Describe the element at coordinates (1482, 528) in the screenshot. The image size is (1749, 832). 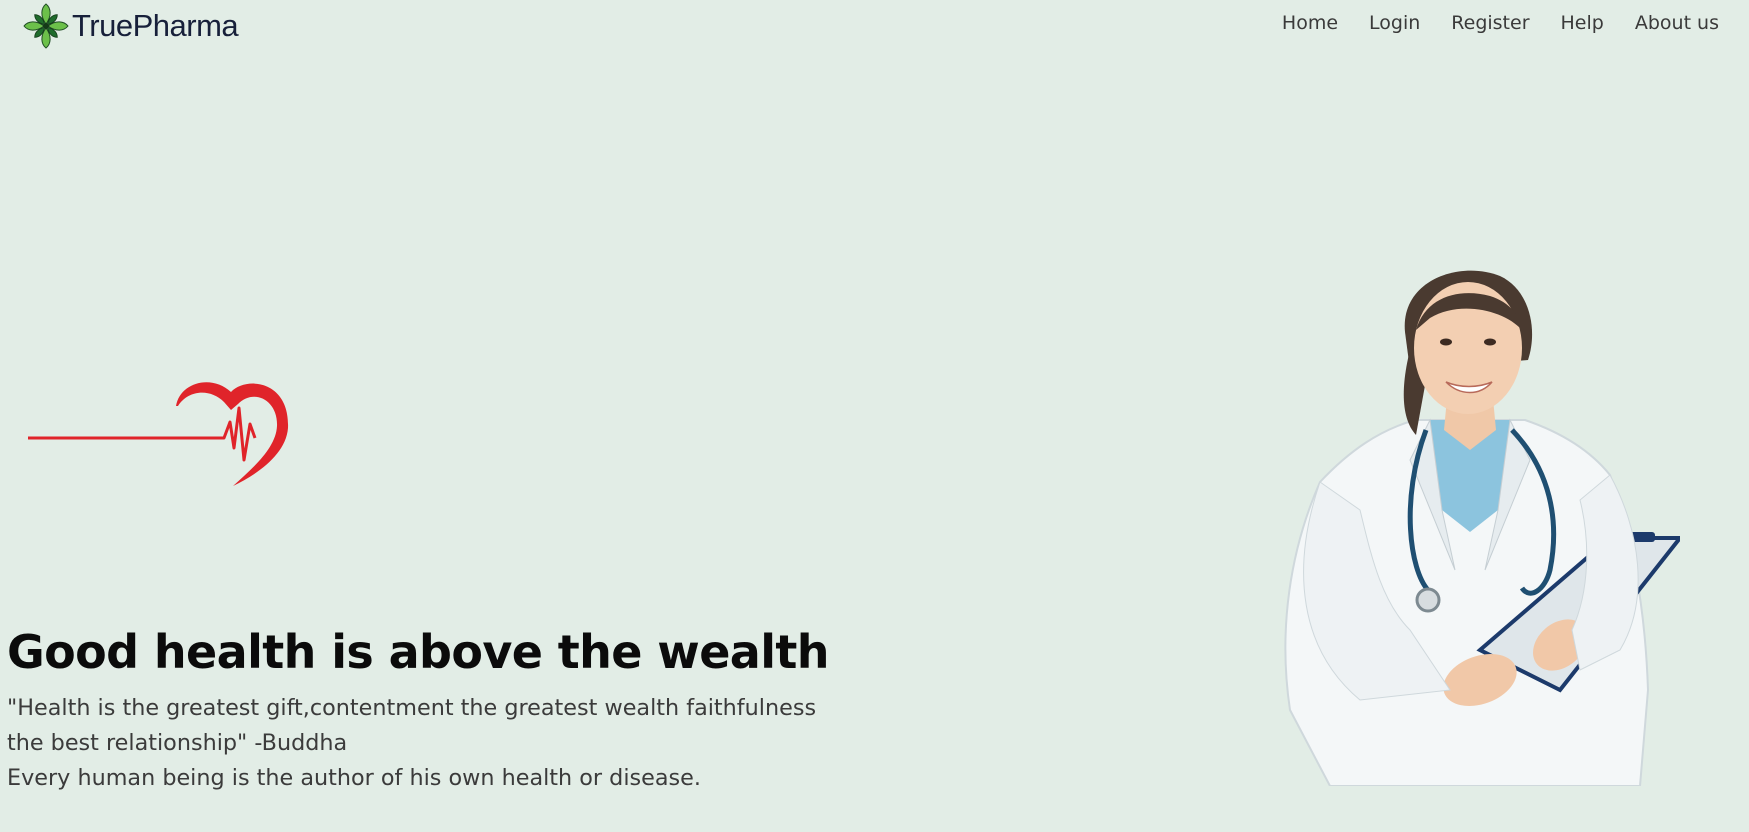
I see `doctor-illustration` at that location.